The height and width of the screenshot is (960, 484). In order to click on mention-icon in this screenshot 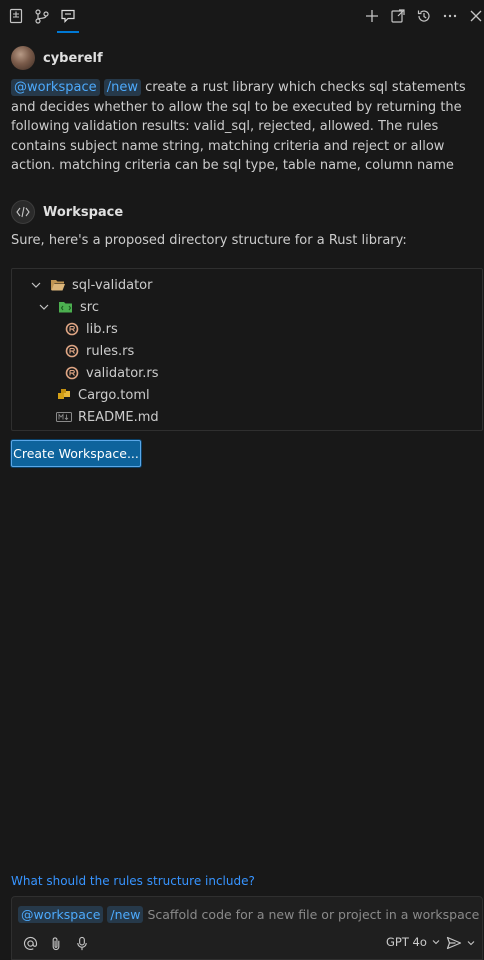, I will do `click(30, 943)`.